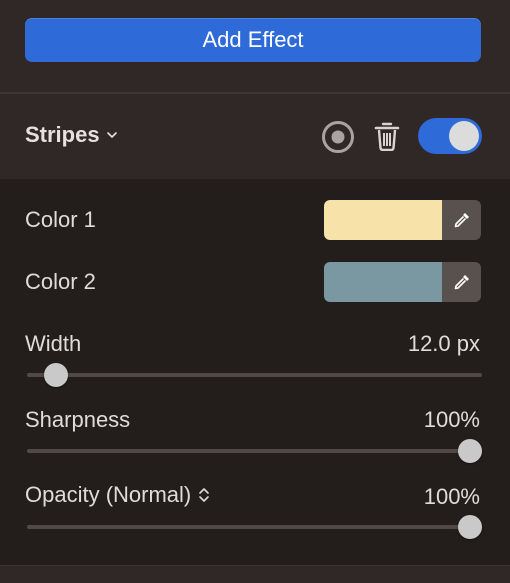 The width and height of the screenshot is (510, 583). I want to click on width-label: Width, so click(53, 343).